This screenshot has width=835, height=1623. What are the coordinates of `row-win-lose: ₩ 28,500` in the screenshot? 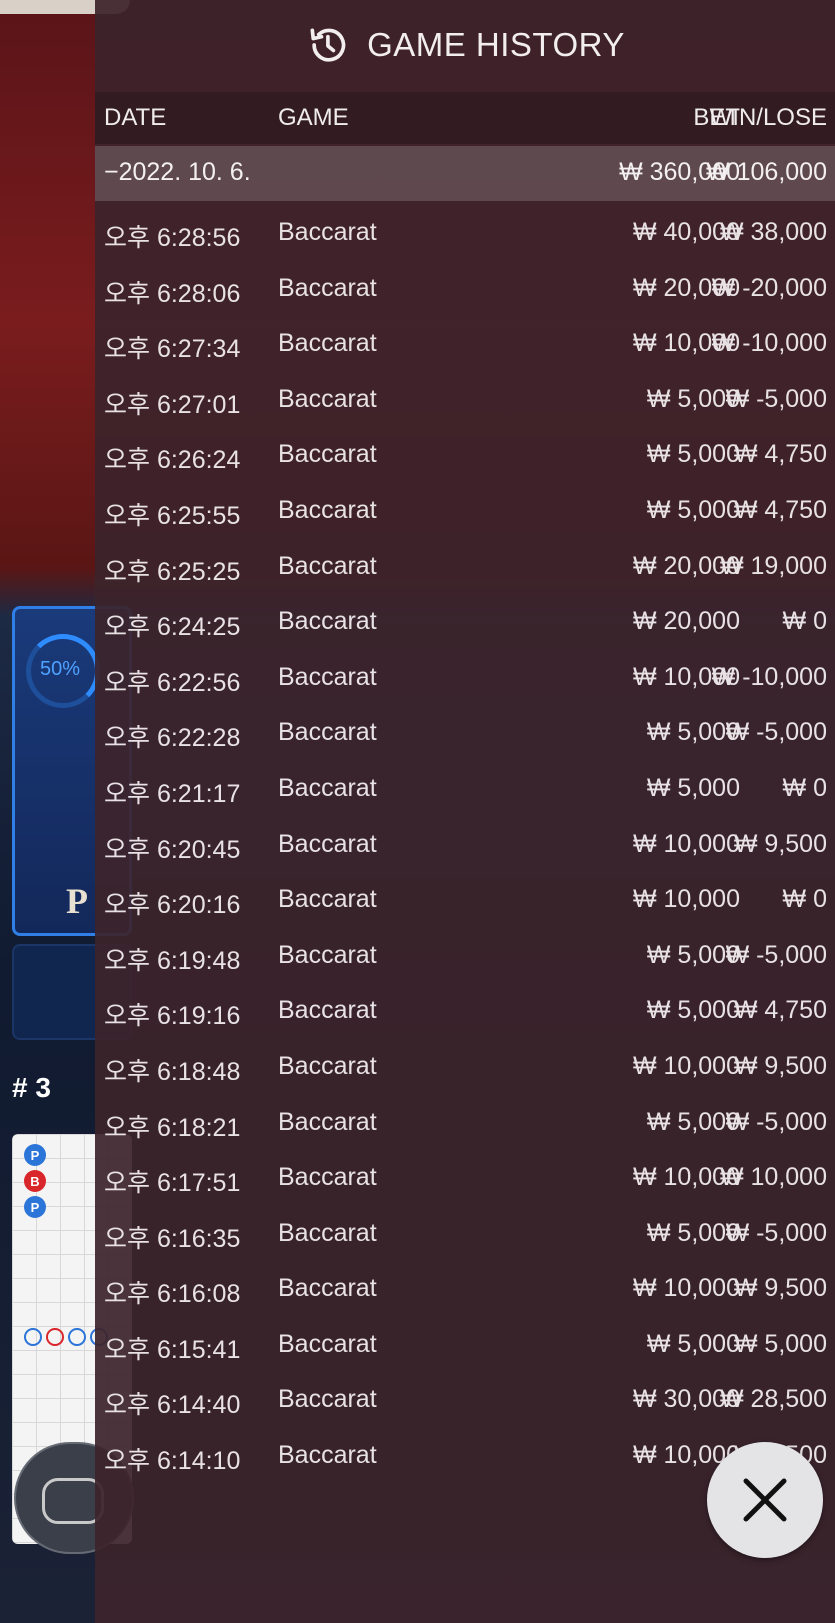 It's located at (773, 1399).